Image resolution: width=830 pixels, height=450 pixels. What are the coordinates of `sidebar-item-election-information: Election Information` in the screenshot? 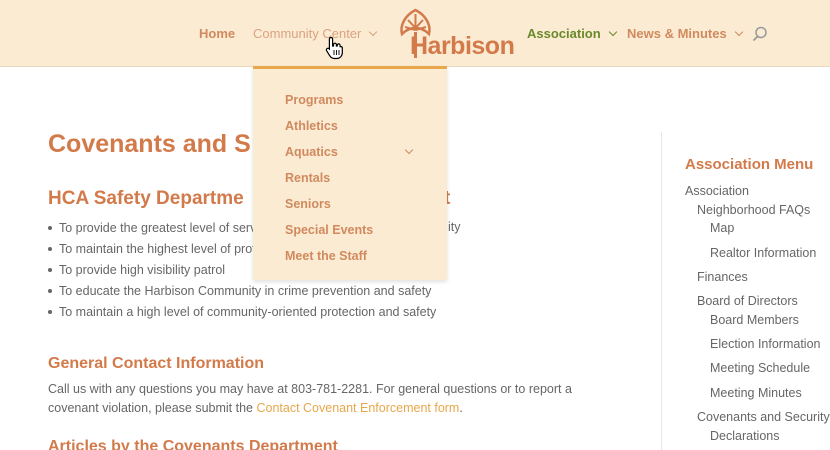 It's located at (765, 344).